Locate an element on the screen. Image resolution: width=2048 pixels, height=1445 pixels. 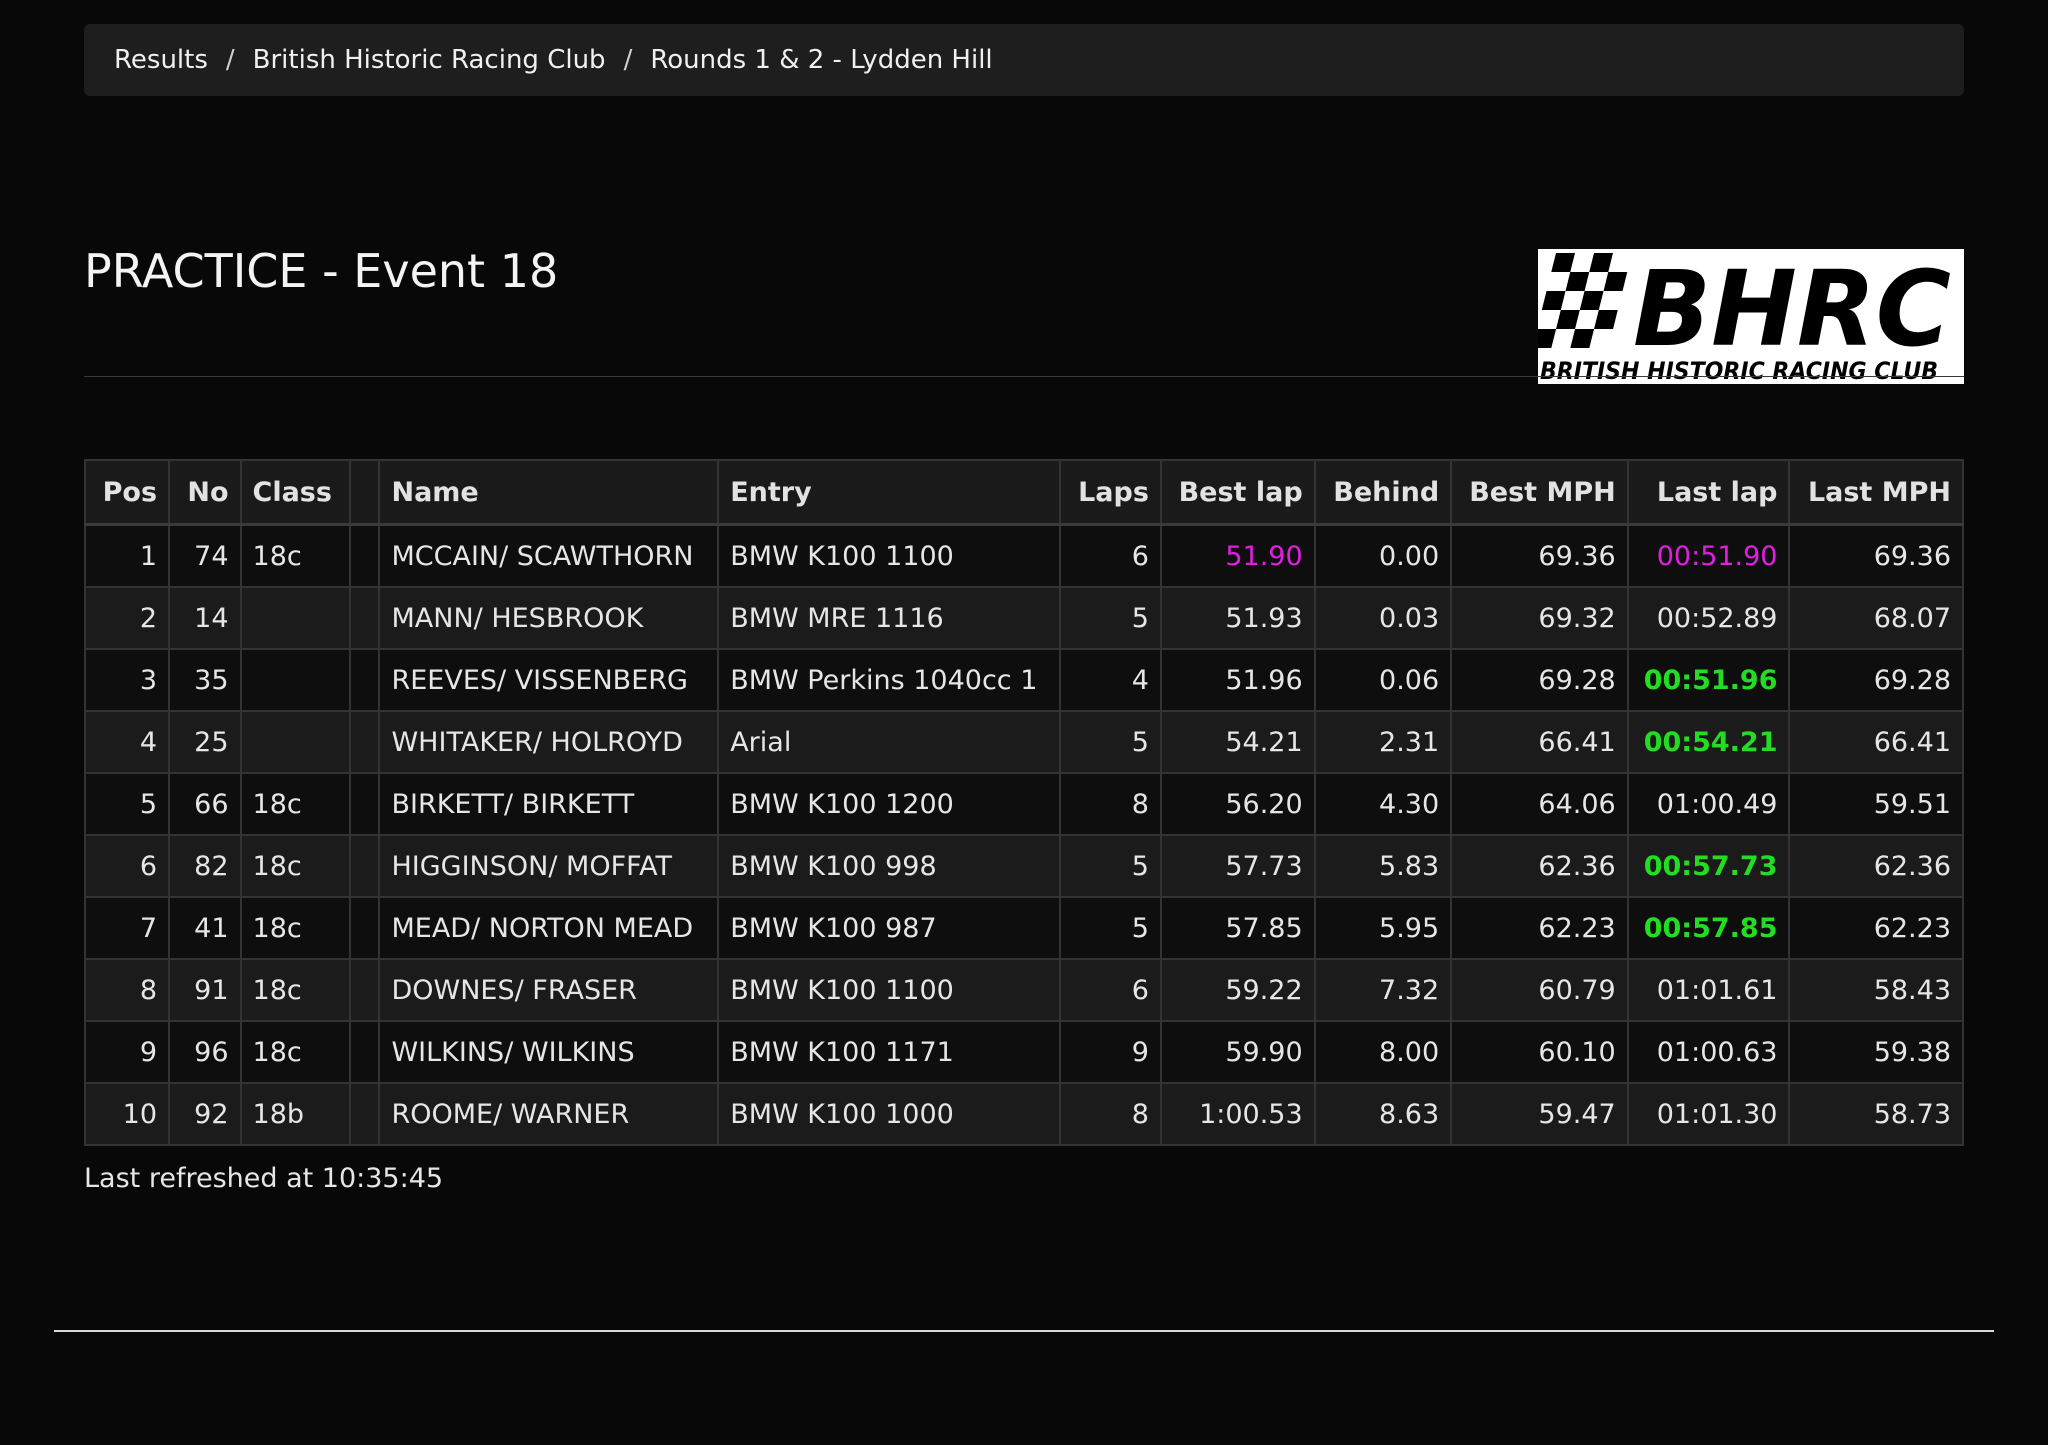
cell-last-lap: 00:51.90 is located at coordinates (1708, 555).